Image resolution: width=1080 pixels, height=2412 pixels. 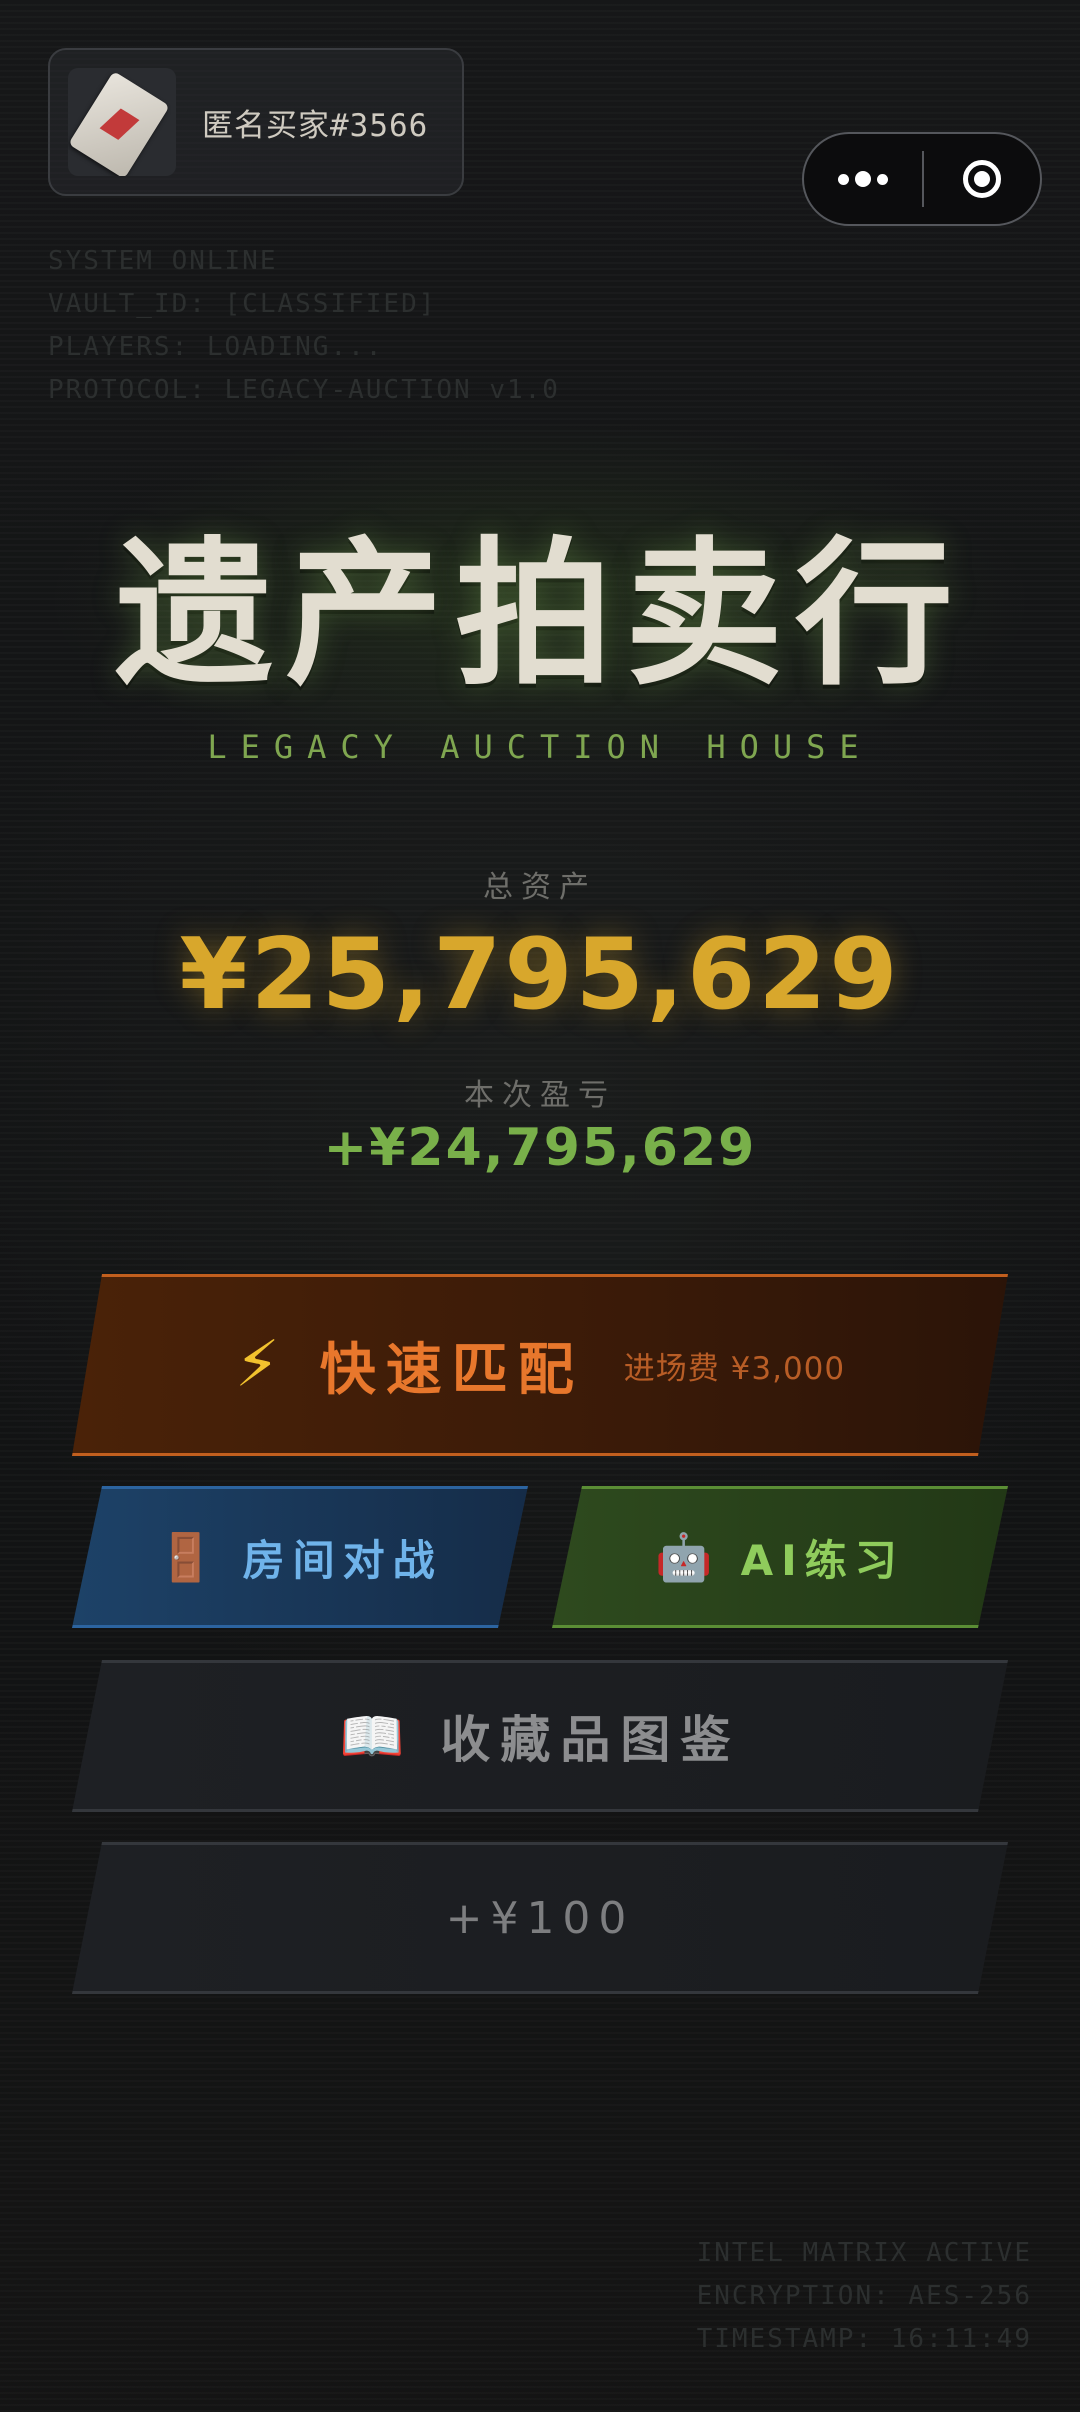 I want to click on room-battle-label: 房间对战, so click(x=342, y=1560).